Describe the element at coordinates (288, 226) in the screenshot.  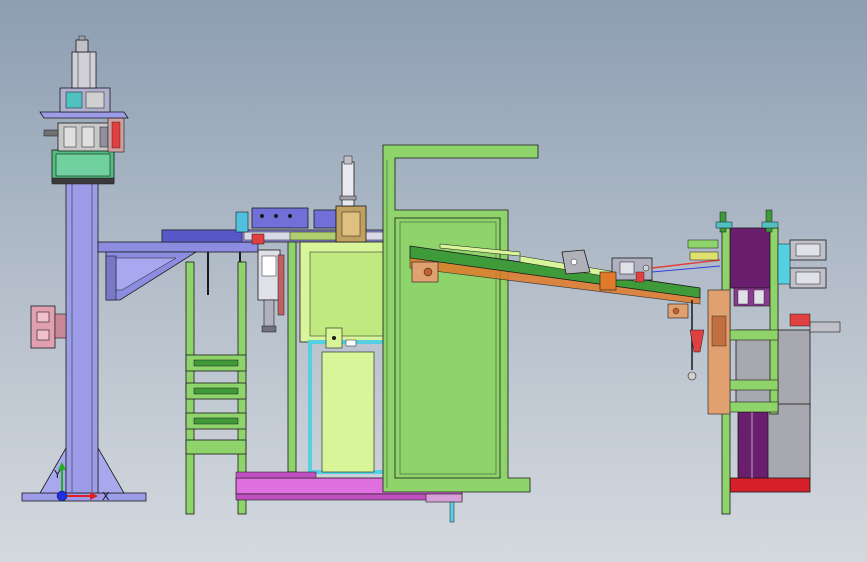
I see `table-platform` at that location.